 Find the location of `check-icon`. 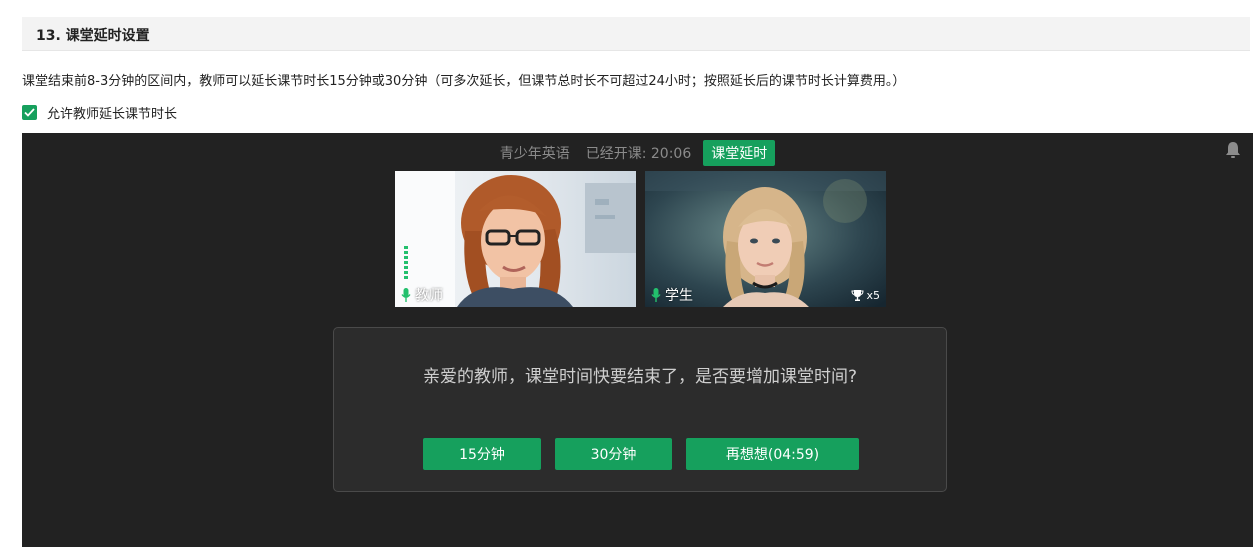

check-icon is located at coordinates (29, 112).